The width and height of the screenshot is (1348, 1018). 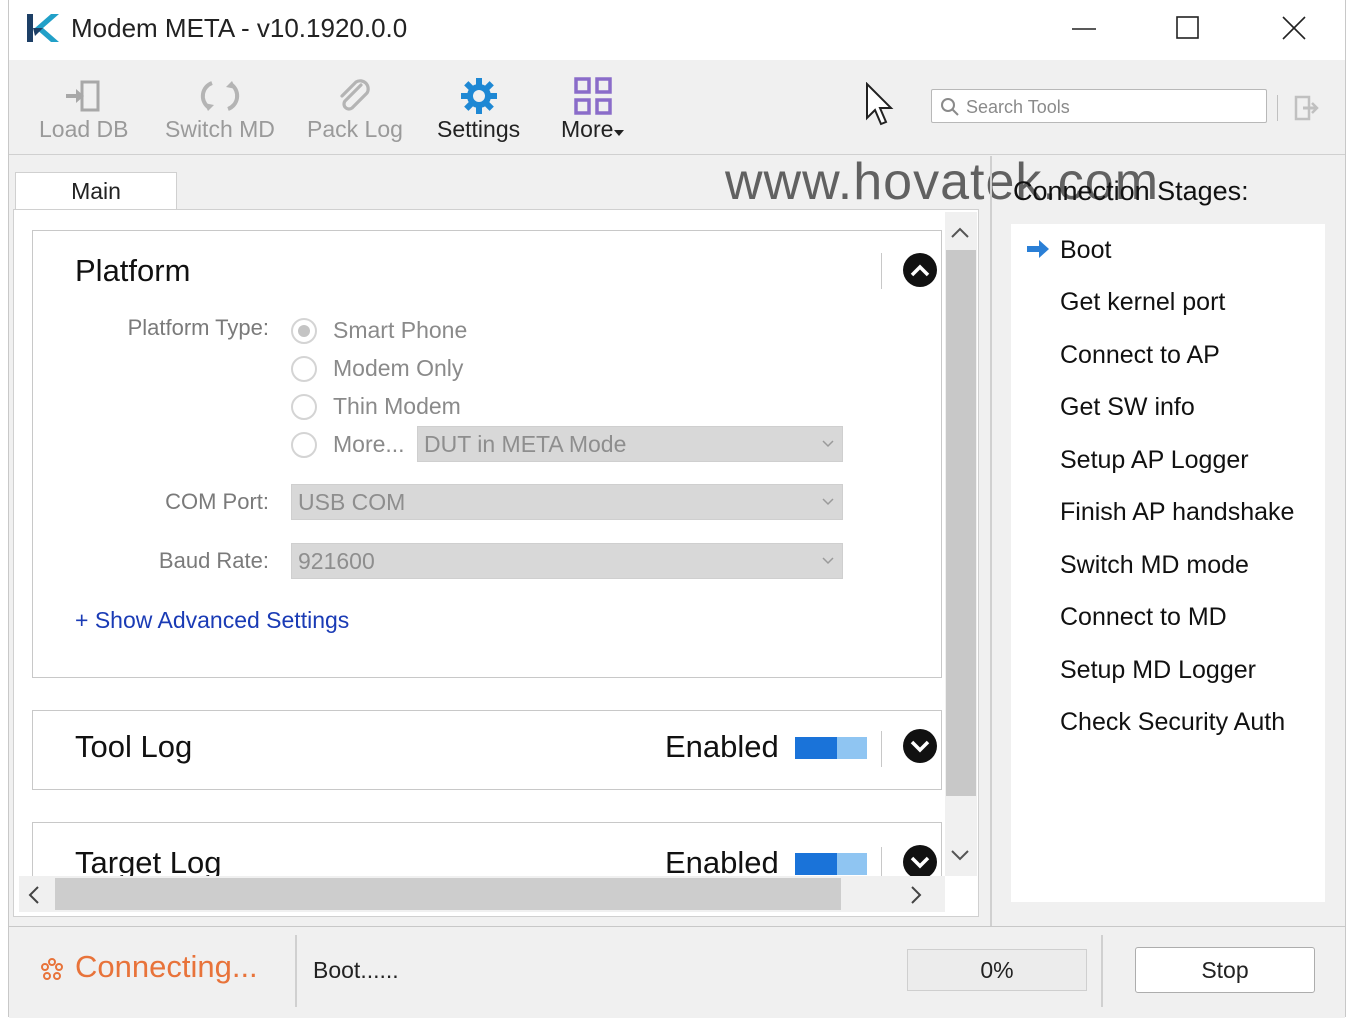 What do you see at coordinates (448, 894) in the screenshot?
I see `horizontal-scroll-thumb` at bounding box center [448, 894].